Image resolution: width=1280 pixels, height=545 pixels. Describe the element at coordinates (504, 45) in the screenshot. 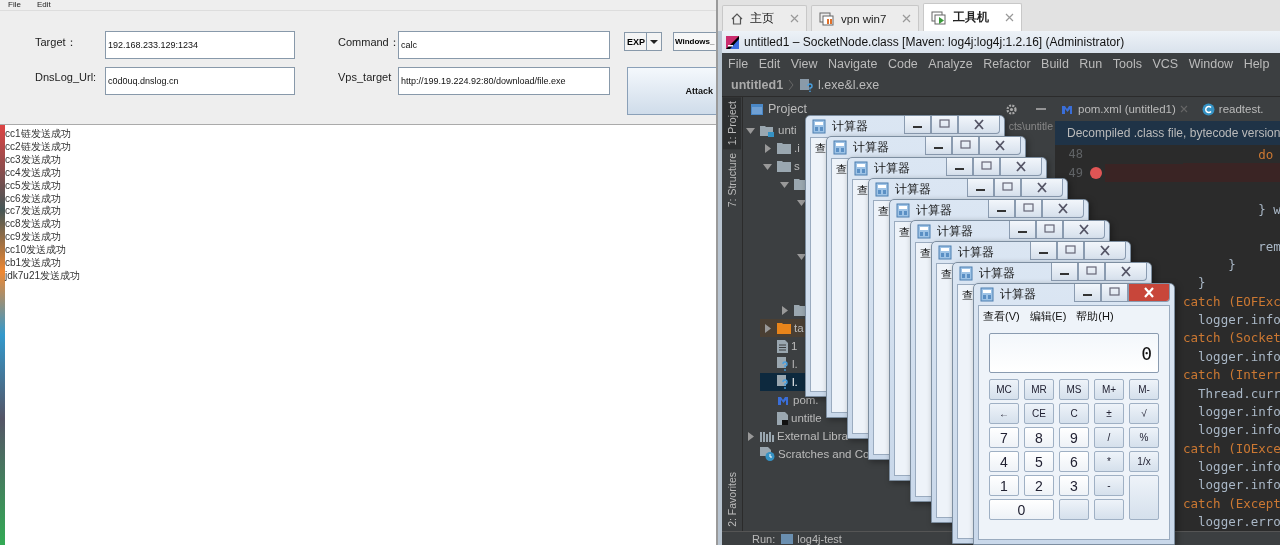

I see `input-field: calc` at that location.